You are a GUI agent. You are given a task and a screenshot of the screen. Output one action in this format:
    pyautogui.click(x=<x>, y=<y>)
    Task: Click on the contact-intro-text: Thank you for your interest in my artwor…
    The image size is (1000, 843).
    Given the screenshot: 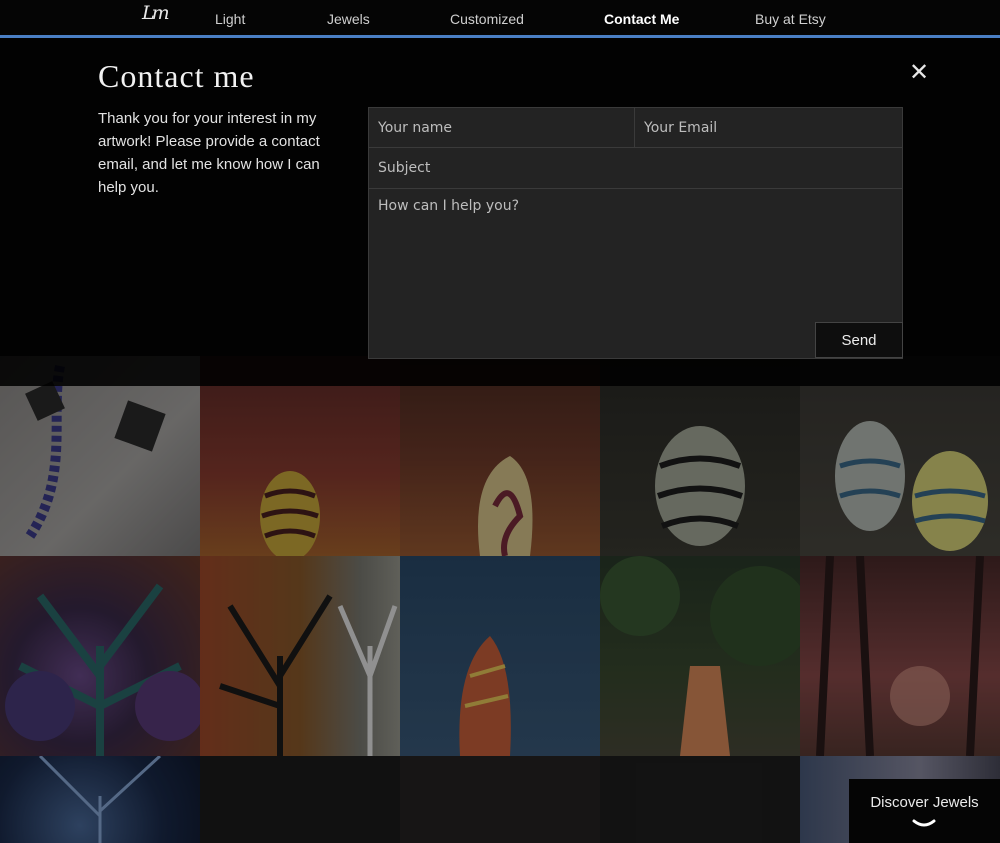 What is the action you would take?
    pyautogui.click(x=209, y=153)
    